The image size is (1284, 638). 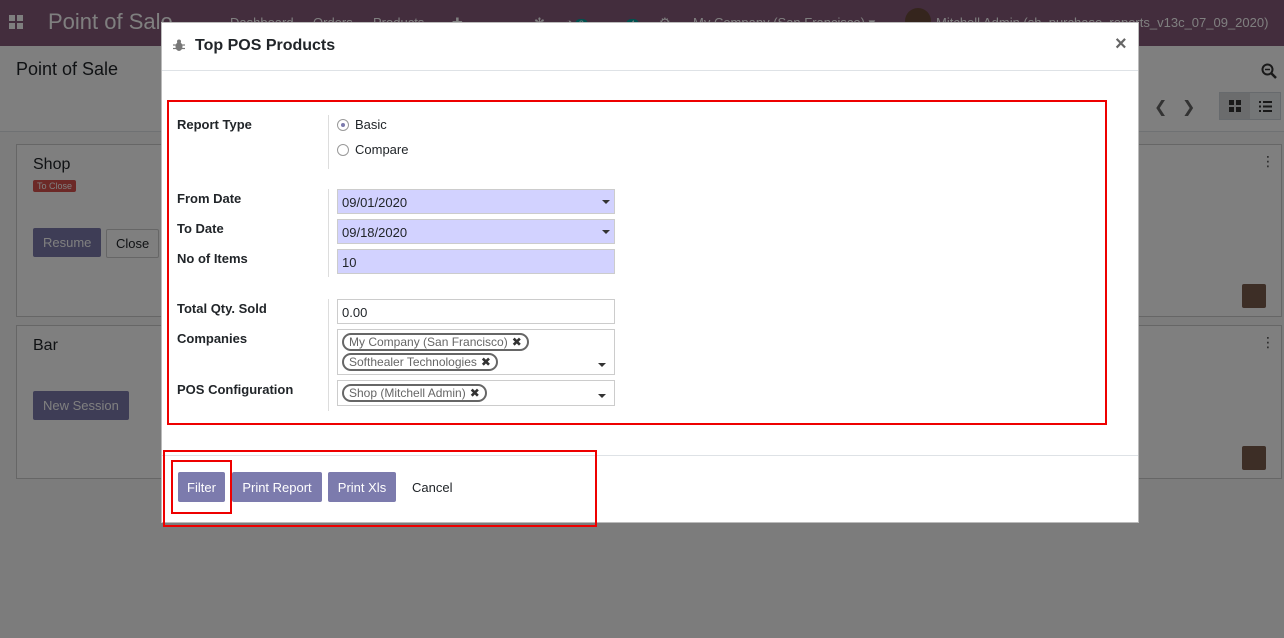 What do you see at coordinates (265, 45) in the screenshot?
I see `modal-title: Top POS Products` at bounding box center [265, 45].